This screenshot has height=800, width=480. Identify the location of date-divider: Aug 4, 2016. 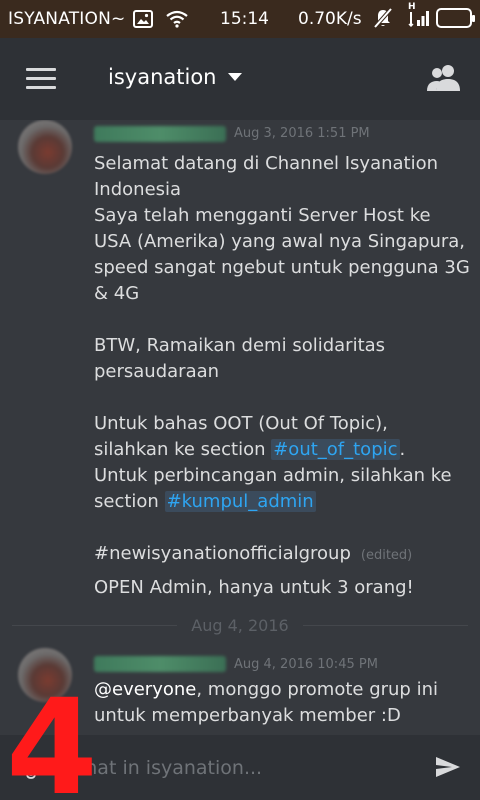
(240, 625).